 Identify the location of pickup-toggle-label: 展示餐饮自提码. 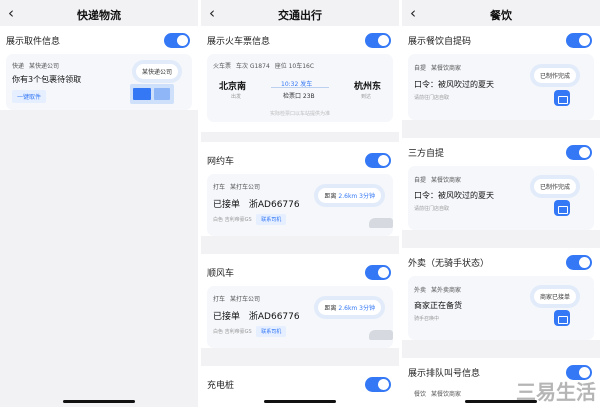
(440, 41).